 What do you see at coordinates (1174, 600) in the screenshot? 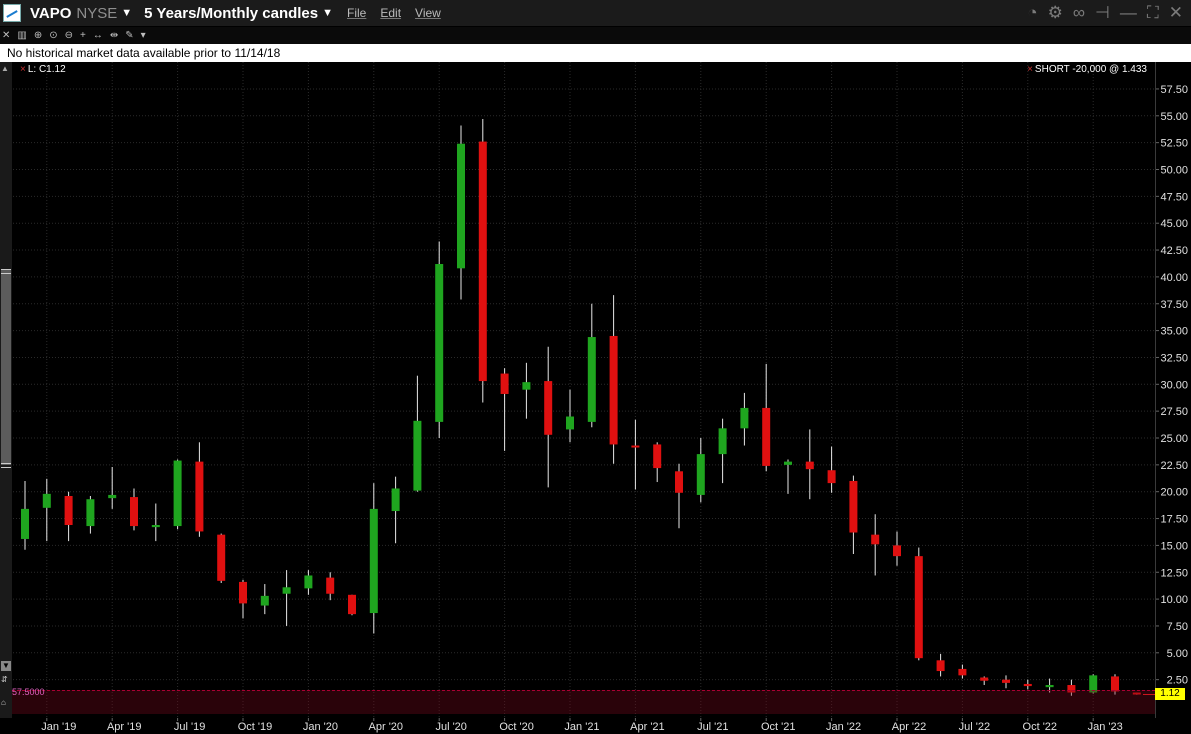
I see `y-tick-label: 10.00` at bounding box center [1174, 600].